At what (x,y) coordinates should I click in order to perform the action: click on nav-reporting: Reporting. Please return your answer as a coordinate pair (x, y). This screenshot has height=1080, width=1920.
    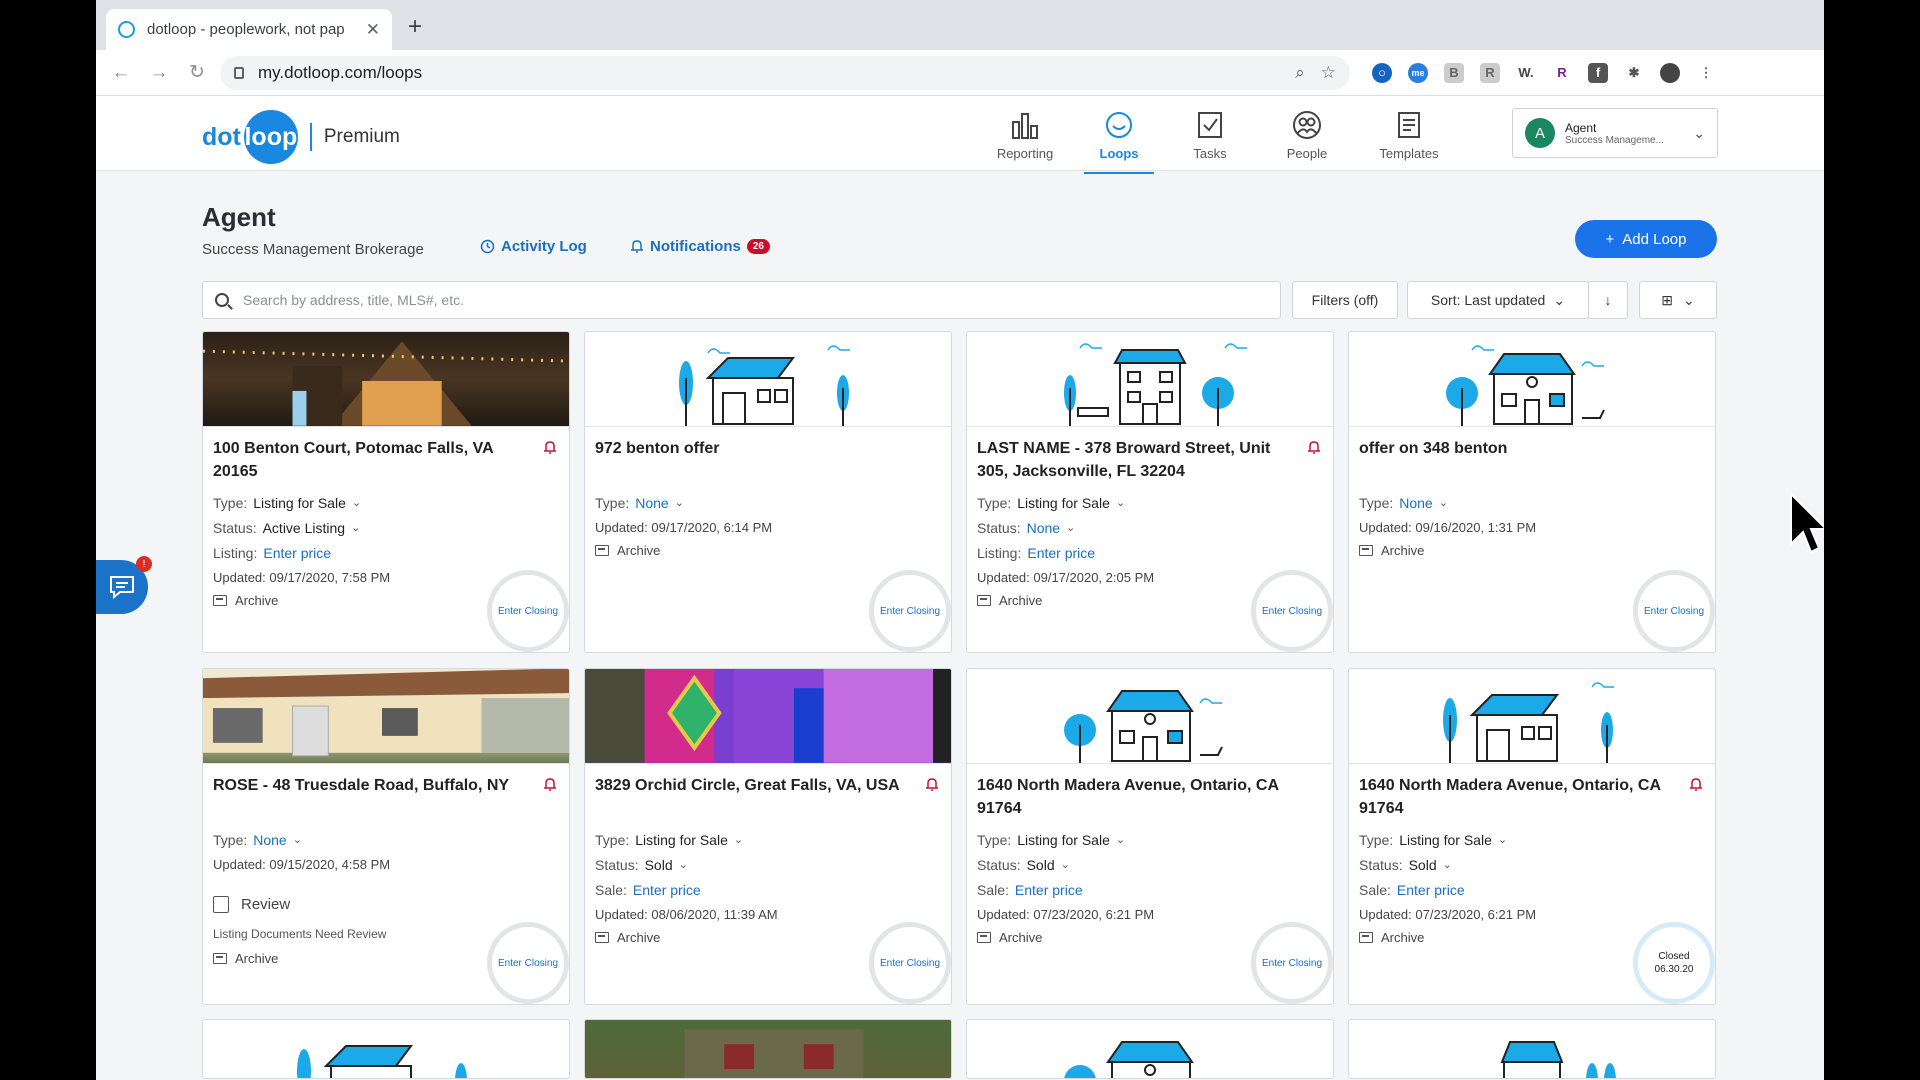
    Looking at the image, I should click on (1025, 135).